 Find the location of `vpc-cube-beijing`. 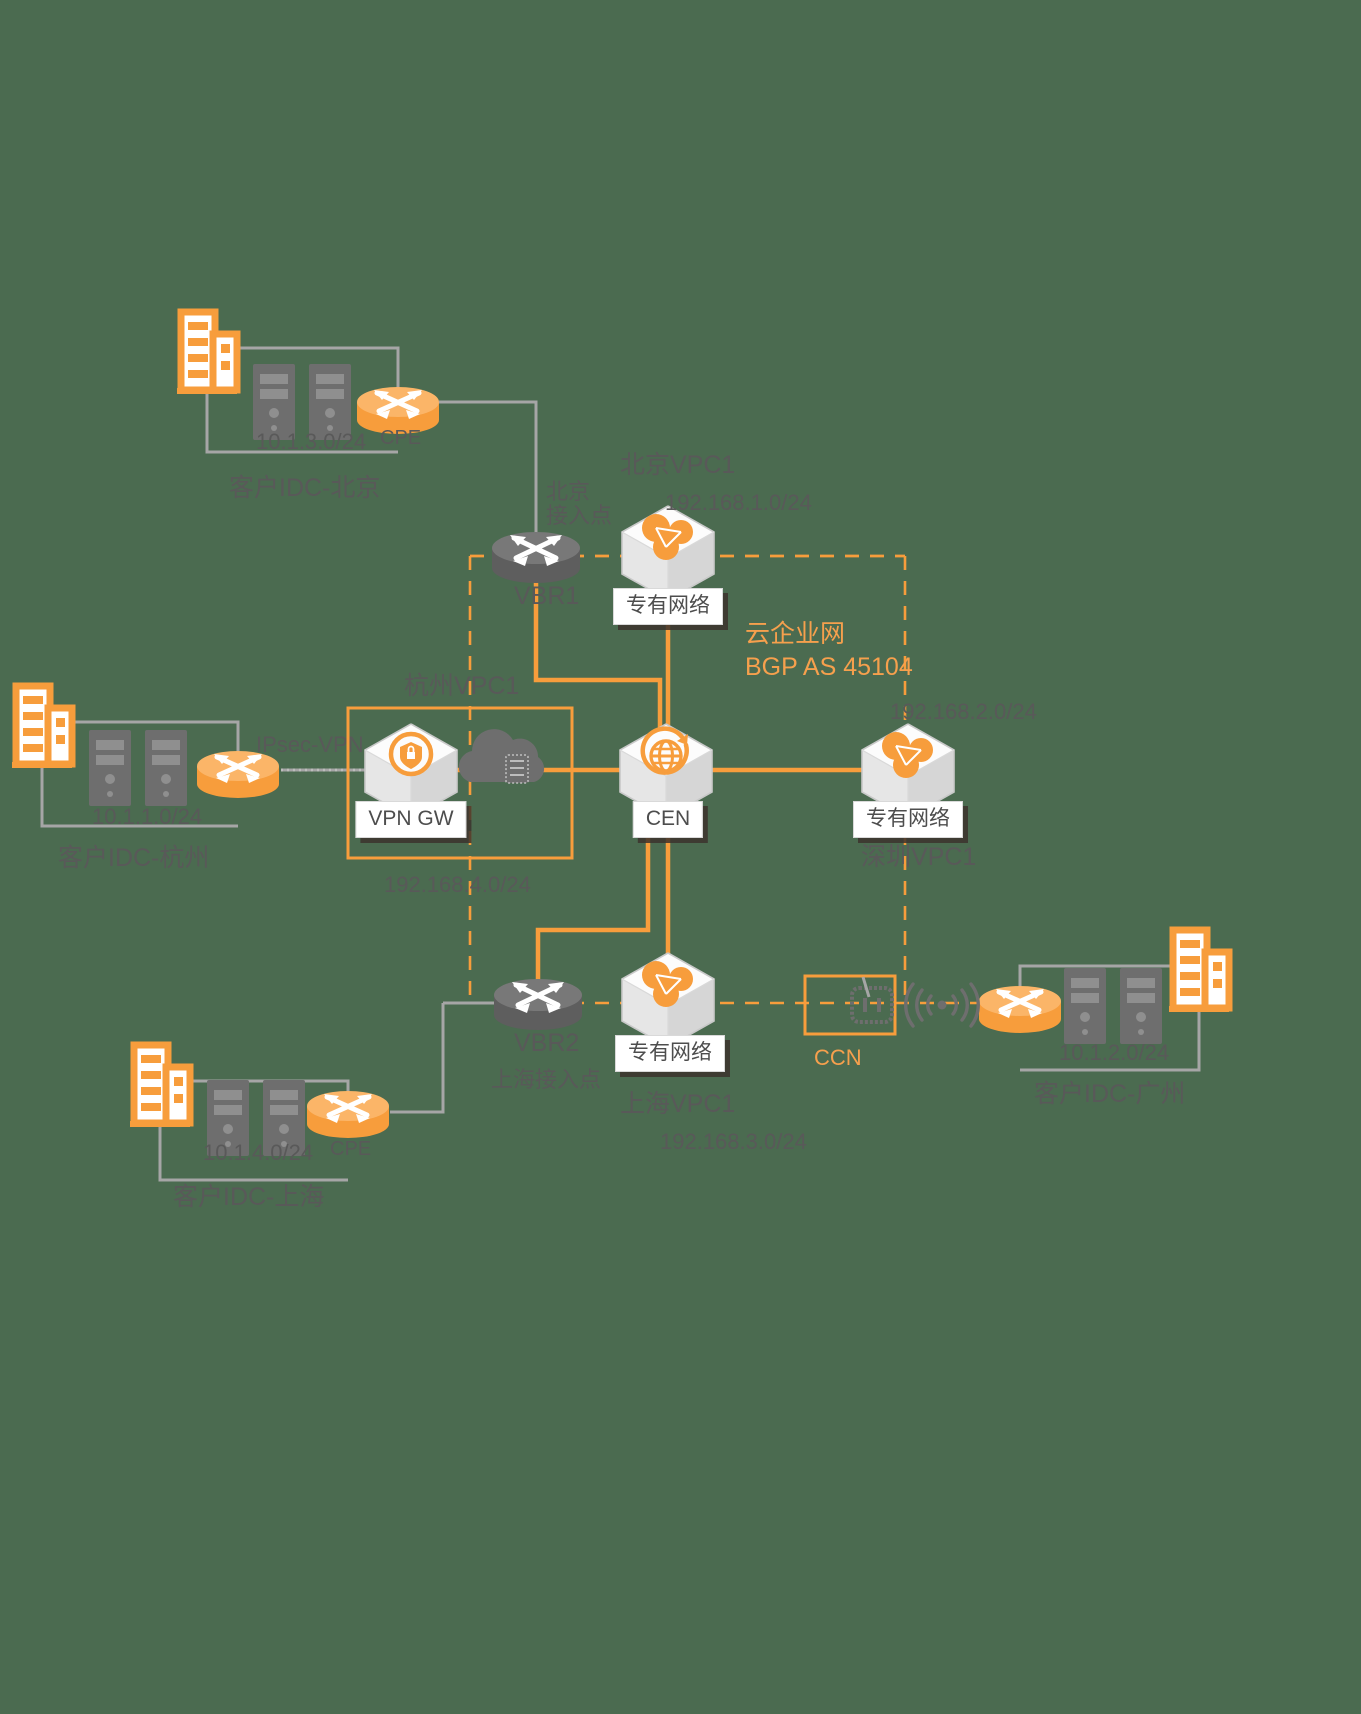

vpc-cube-beijing is located at coordinates (668, 553).